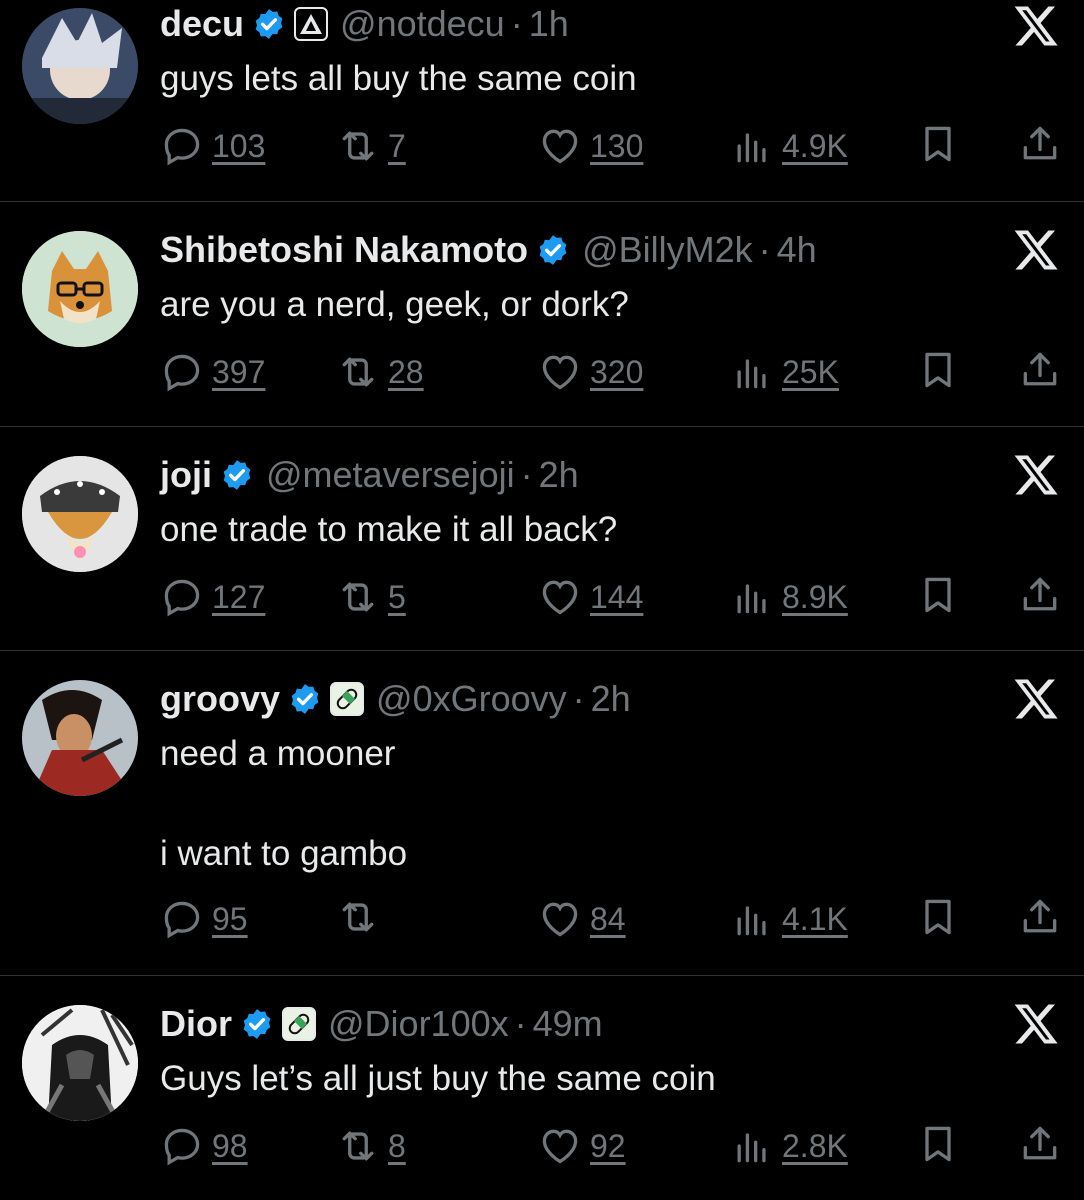 The height and width of the screenshot is (1200, 1084). Describe the element at coordinates (186, 475) in the screenshot. I see `display-name: joji` at that location.